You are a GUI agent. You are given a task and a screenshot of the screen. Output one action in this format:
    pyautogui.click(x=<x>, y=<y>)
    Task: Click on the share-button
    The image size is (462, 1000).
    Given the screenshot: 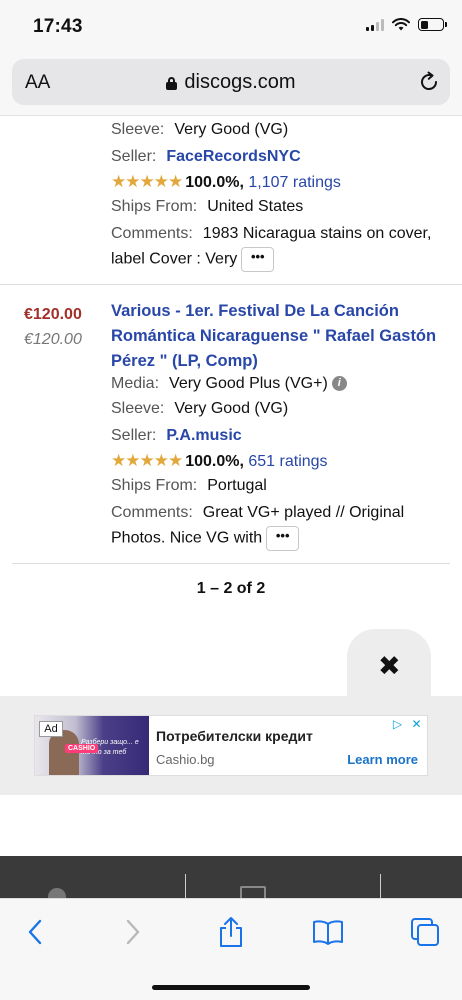 What is the action you would take?
    pyautogui.click(x=231, y=932)
    